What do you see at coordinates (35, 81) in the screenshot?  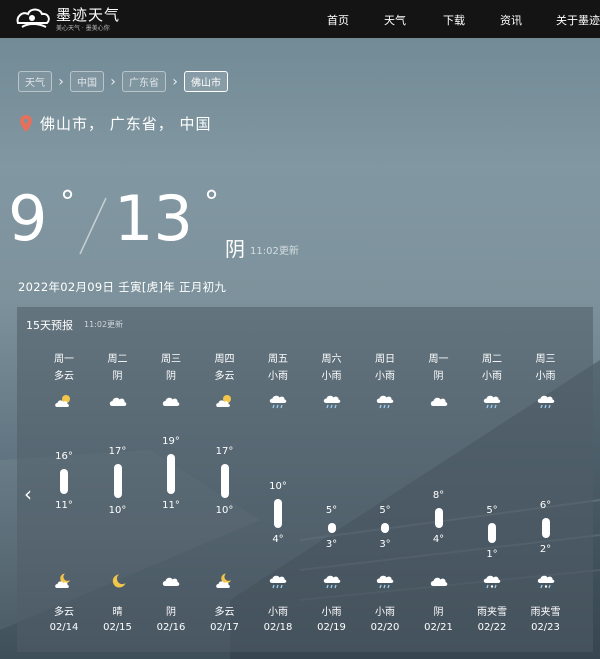 I see `breadcrumb-weather: 天气` at bounding box center [35, 81].